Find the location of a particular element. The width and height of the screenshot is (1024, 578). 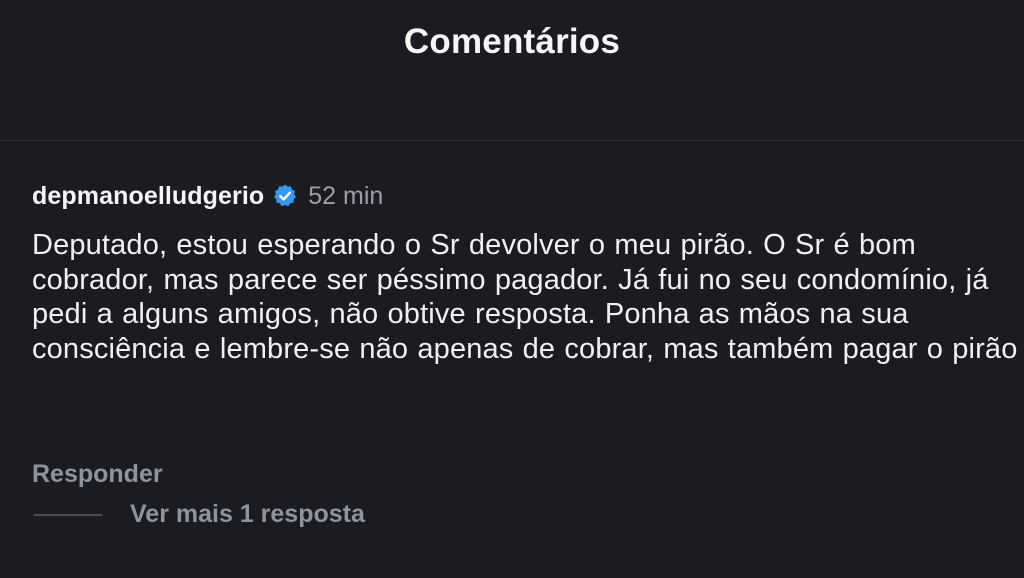

header-divider is located at coordinates (512, 140).